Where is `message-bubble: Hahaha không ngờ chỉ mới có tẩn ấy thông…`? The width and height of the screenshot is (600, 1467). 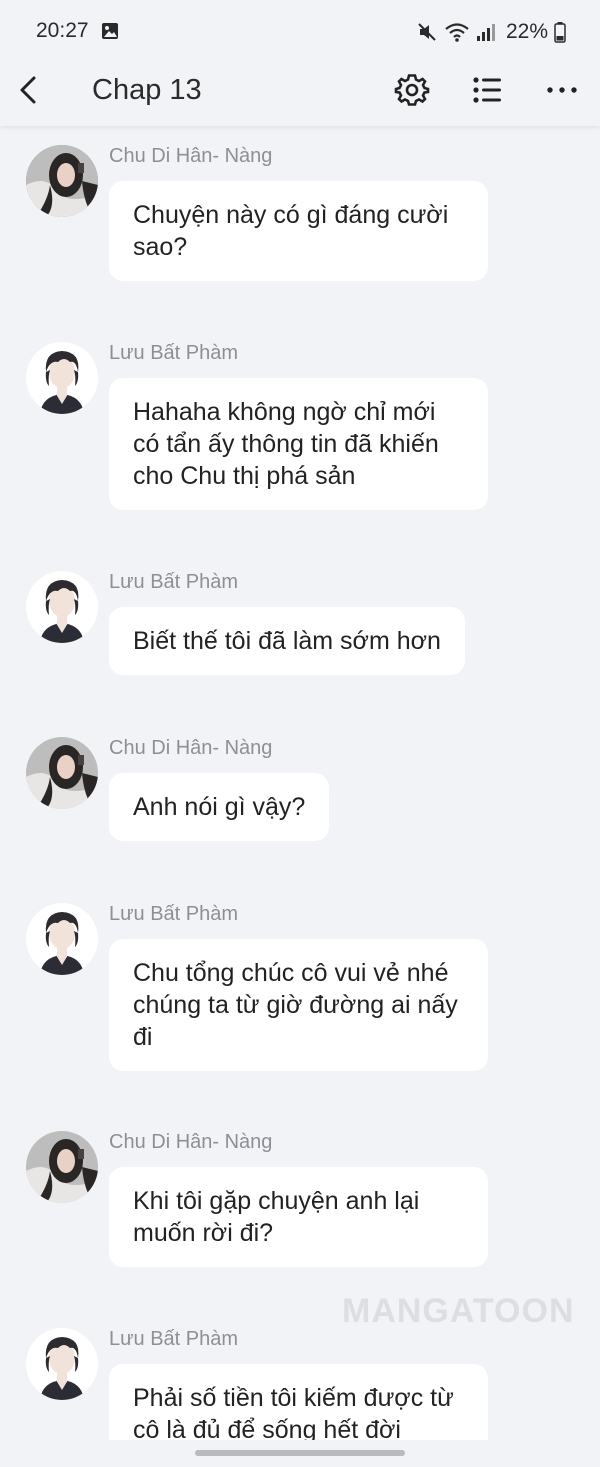 message-bubble: Hahaha không ngờ chỉ mới có tẩn ấy thông… is located at coordinates (298, 444).